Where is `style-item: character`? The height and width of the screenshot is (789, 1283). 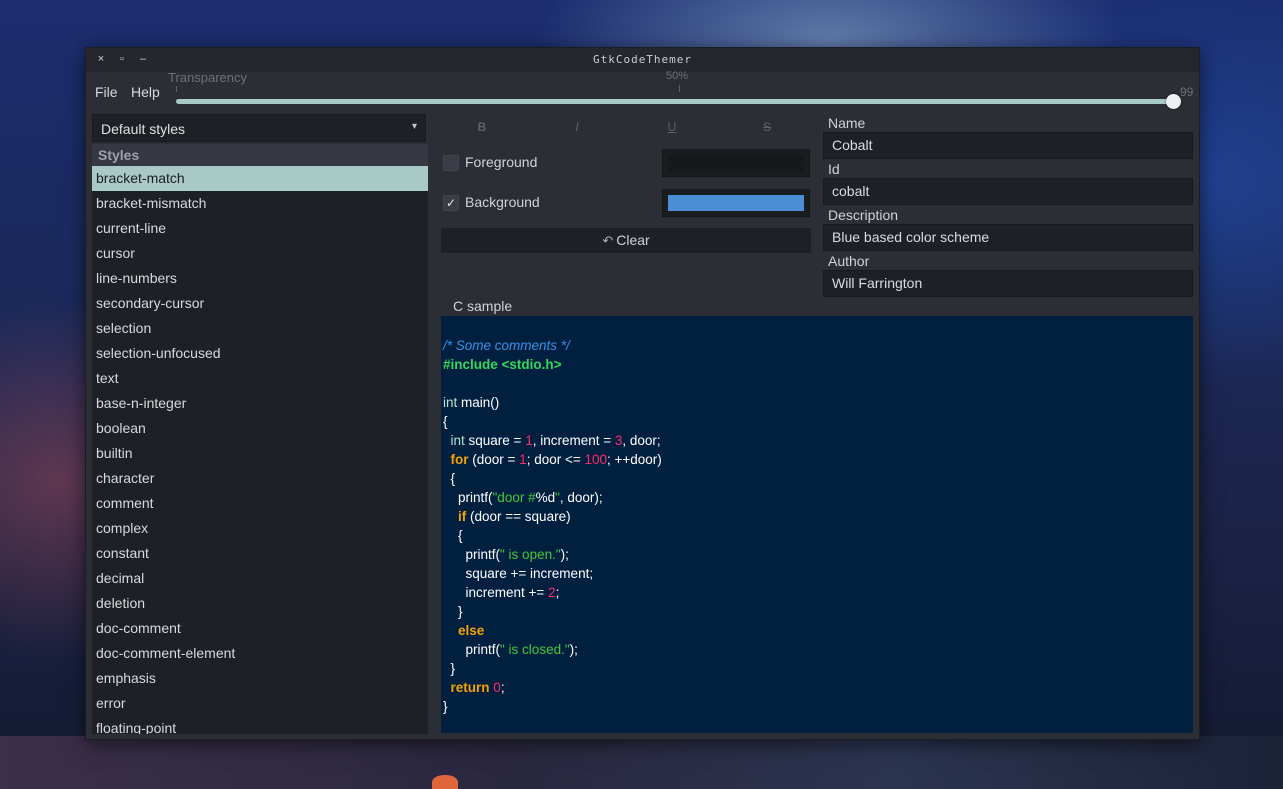
style-item: character is located at coordinates (260, 478).